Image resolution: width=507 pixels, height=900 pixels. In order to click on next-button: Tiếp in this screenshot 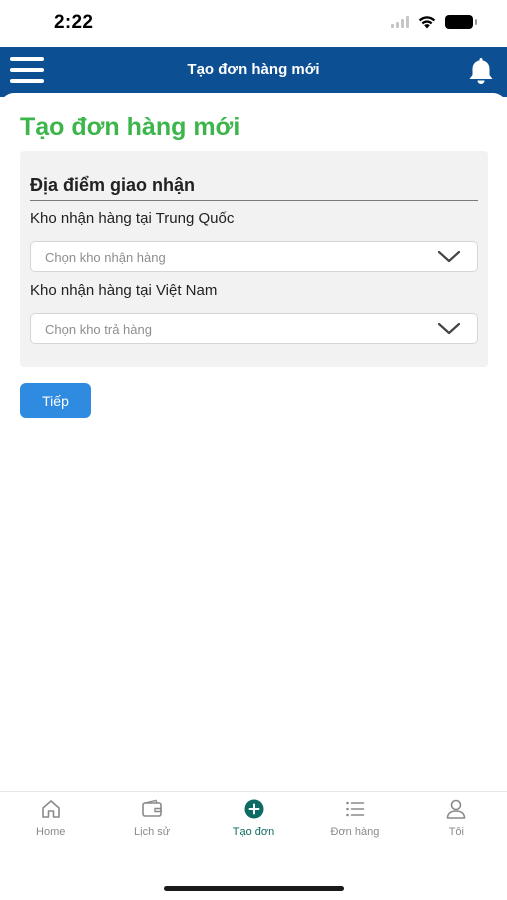, I will do `click(55, 400)`.